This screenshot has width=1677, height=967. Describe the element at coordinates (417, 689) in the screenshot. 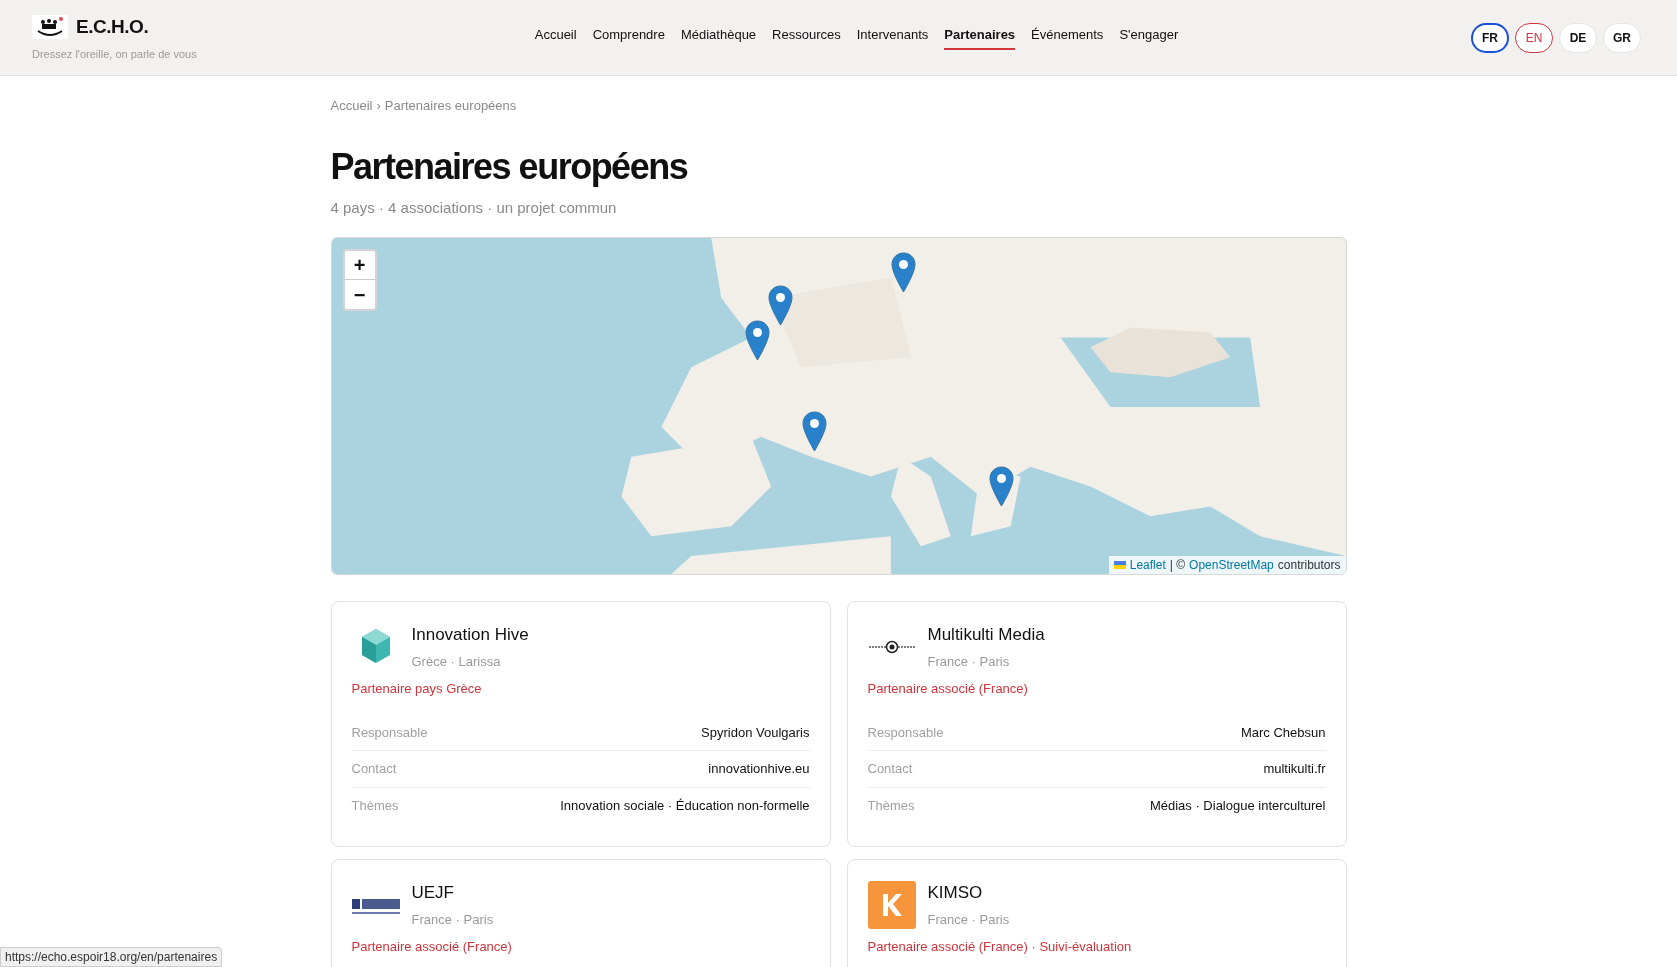

I see `partner-role: Partenaire pays Grèce` at that location.